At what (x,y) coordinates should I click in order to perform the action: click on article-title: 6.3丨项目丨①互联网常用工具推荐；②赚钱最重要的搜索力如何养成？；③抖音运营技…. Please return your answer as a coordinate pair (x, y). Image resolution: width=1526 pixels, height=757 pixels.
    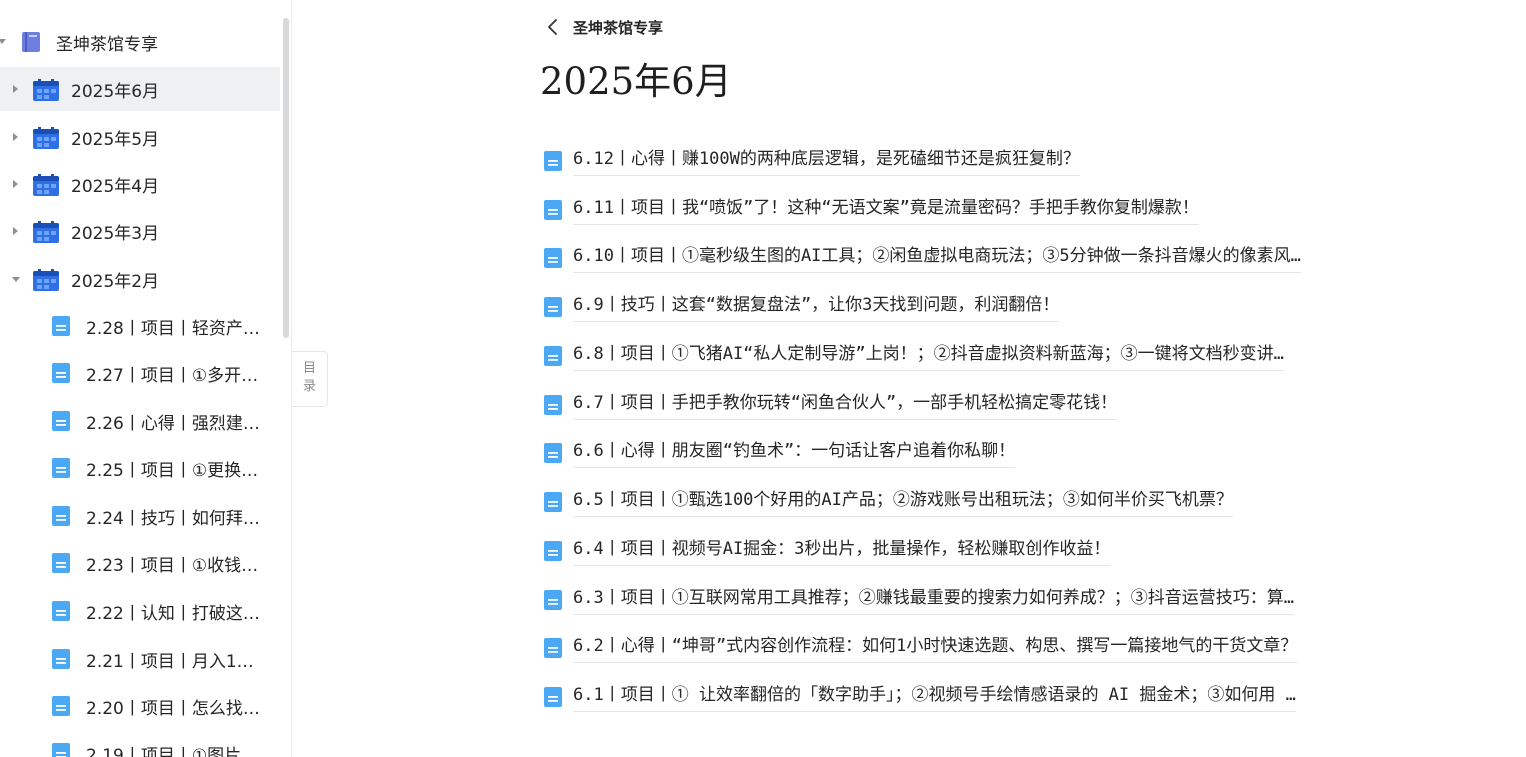
    Looking at the image, I should click on (933, 600).